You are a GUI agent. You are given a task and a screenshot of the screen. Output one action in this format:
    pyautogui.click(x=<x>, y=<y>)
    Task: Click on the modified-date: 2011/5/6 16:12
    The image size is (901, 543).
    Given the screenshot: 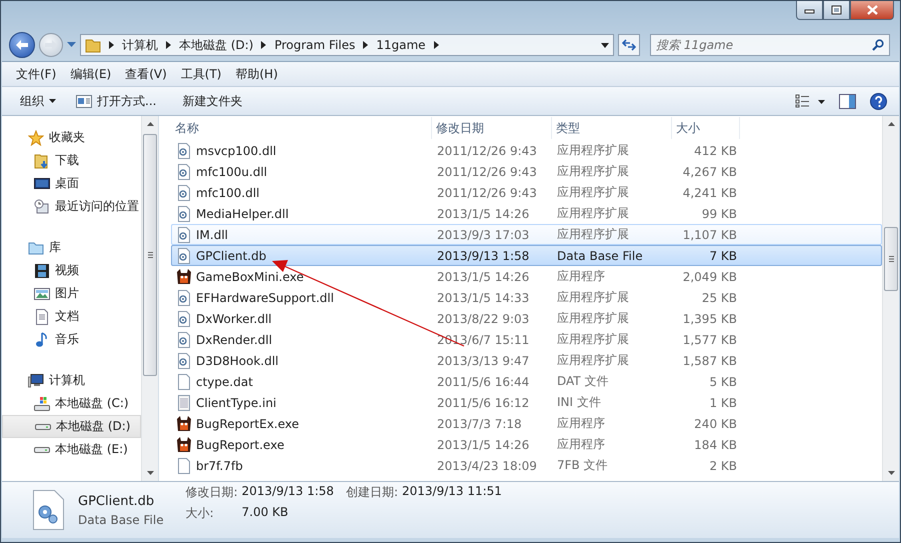 What is the action you would take?
    pyautogui.click(x=483, y=403)
    